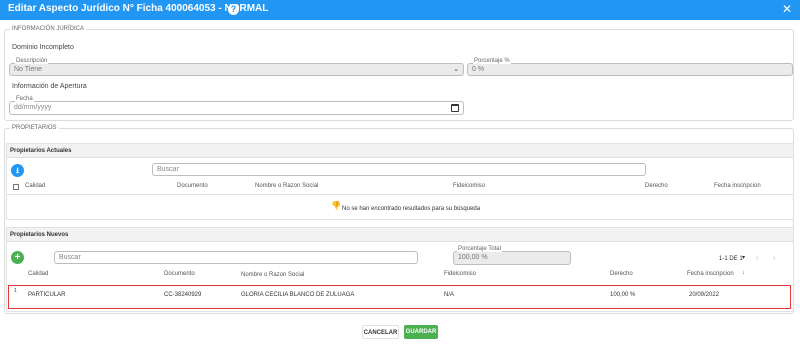 This screenshot has height=345, width=800. Describe the element at coordinates (380, 332) in the screenshot. I see `cancel-button: CANCELAR` at that location.